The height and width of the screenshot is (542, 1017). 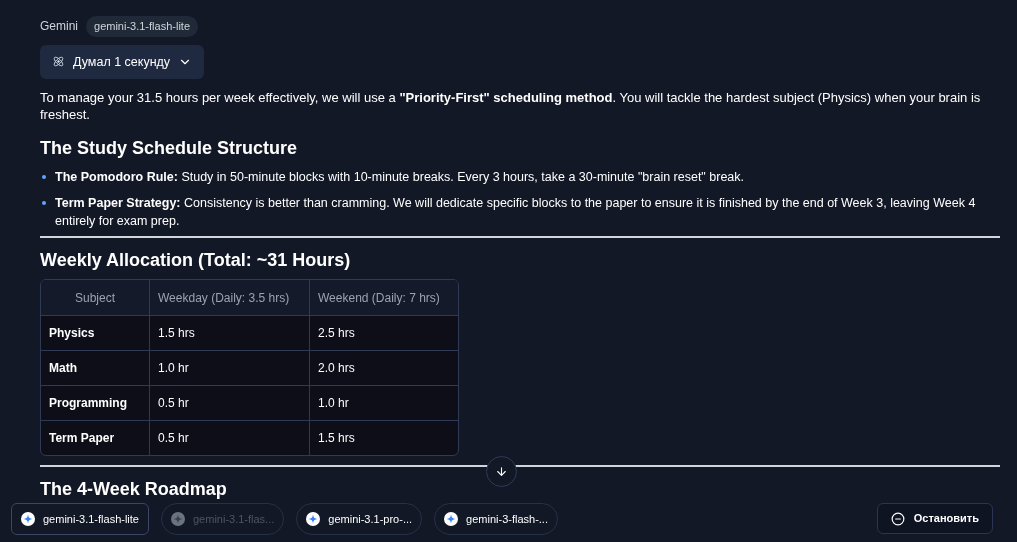 I want to click on scroll-down-button, so click(x=501, y=471).